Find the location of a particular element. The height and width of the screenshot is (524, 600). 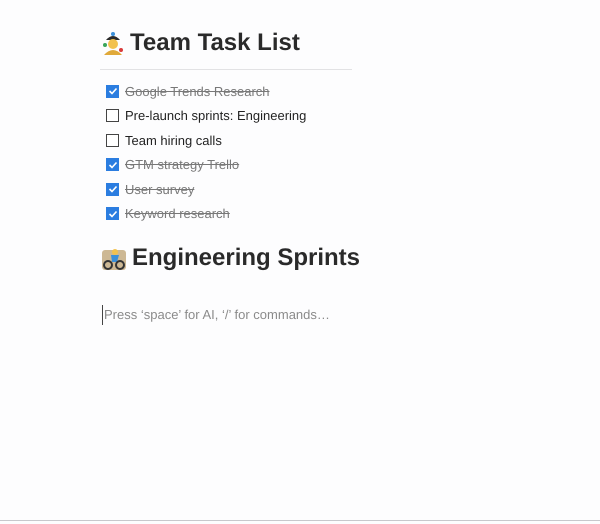

task-label: GTM strategy Trello is located at coordinates (182, 165).